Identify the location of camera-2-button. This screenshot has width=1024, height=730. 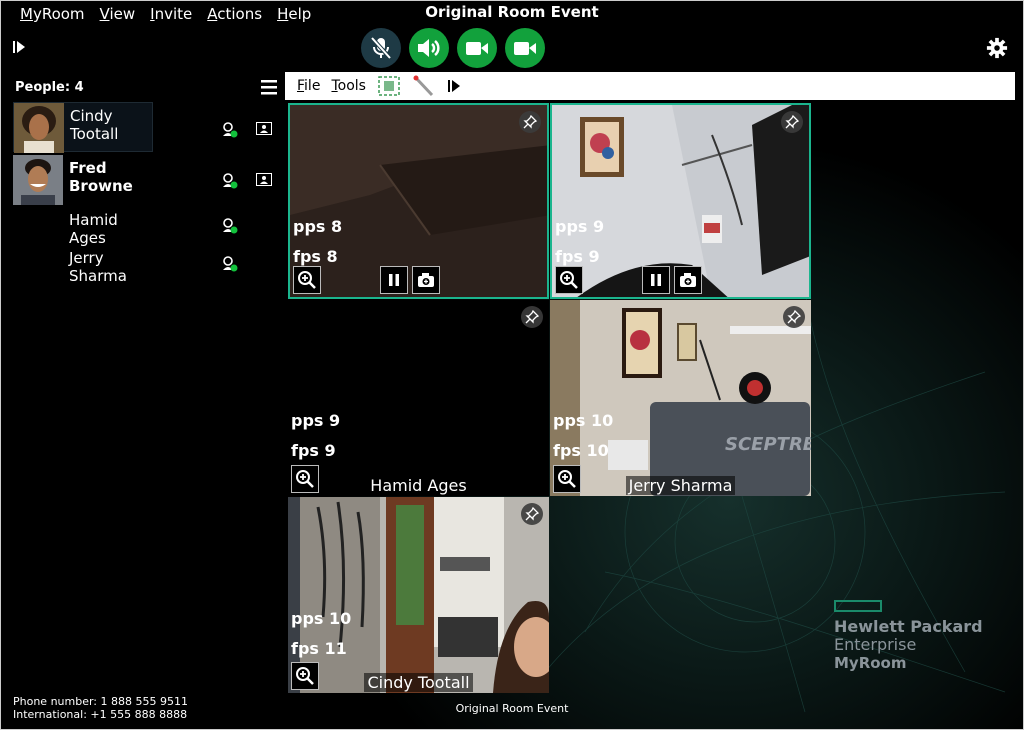
(525, 48).